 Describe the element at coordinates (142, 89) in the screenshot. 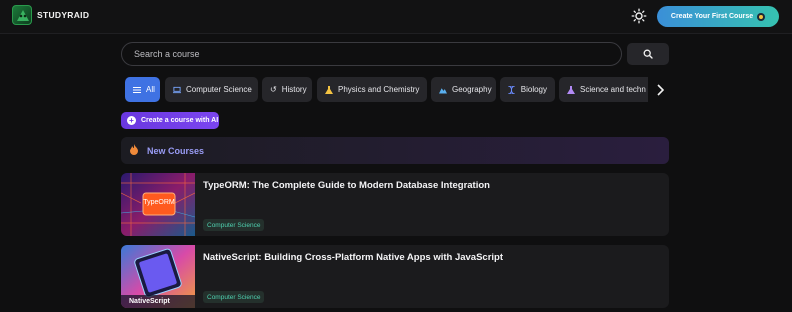

I see `category-chip-all: All` at that location.